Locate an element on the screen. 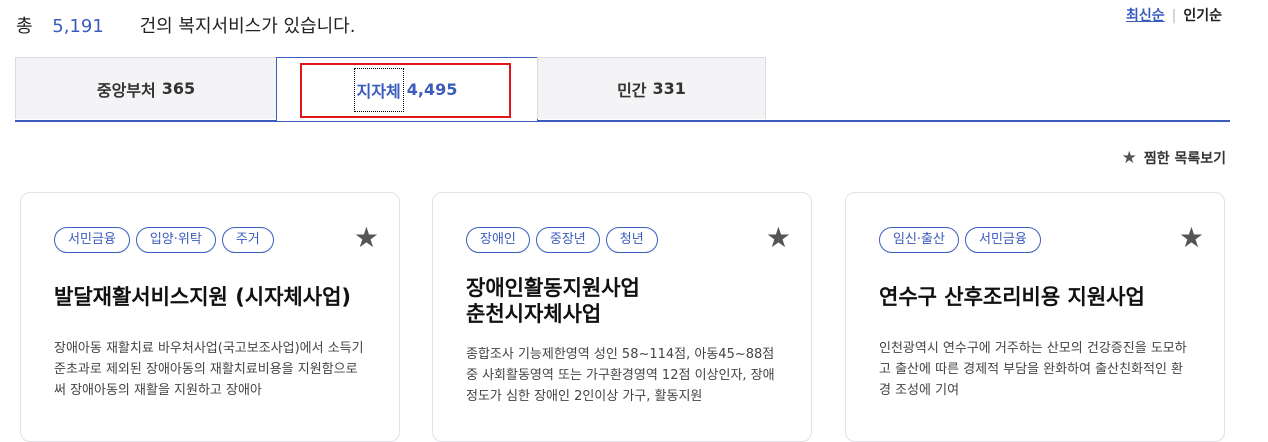  result-count: 5,191 is located at coordinates (78, 26).